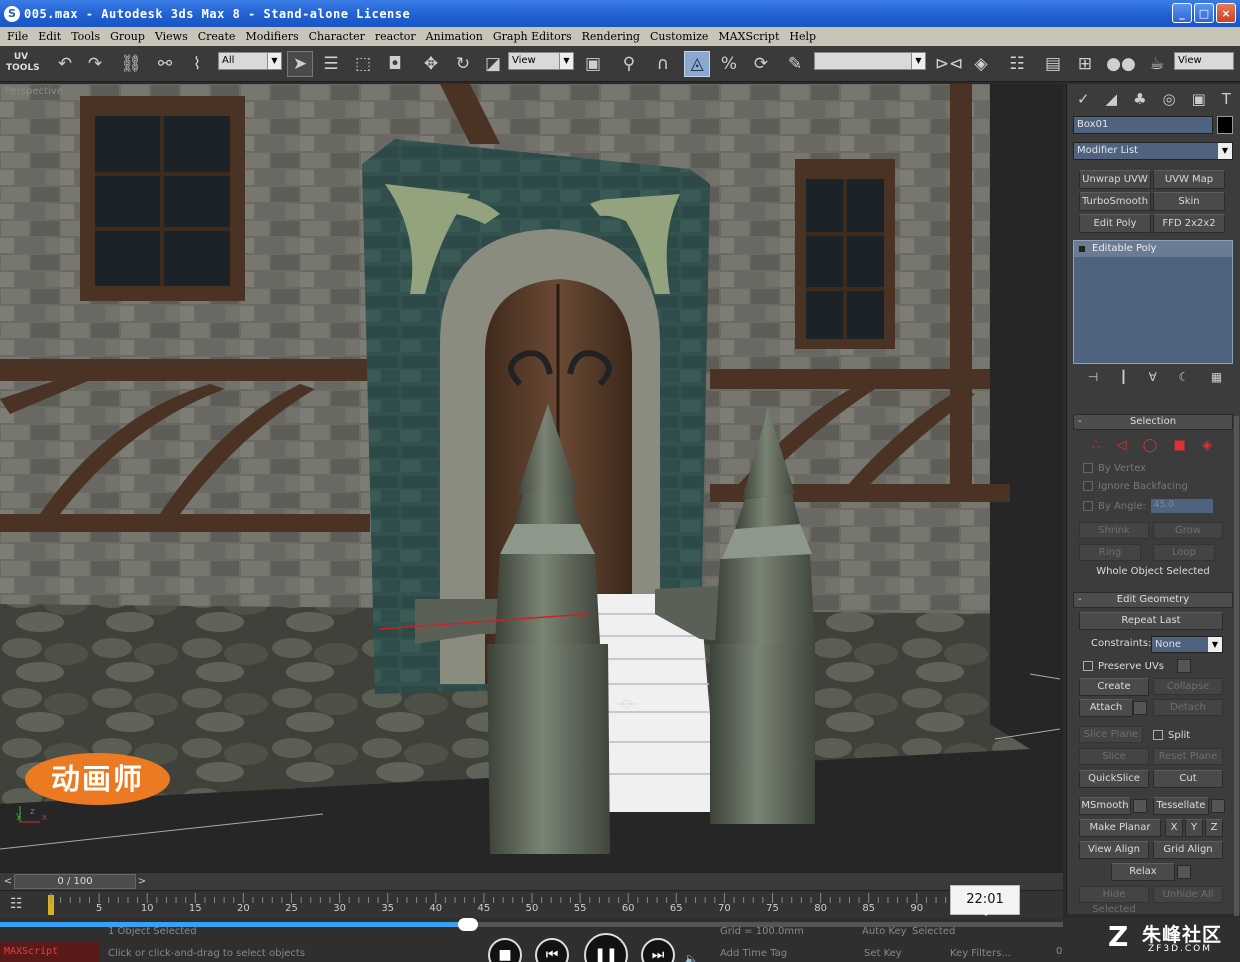  I want to click on modify-tab-icon: ◢, so click(1112, 99).